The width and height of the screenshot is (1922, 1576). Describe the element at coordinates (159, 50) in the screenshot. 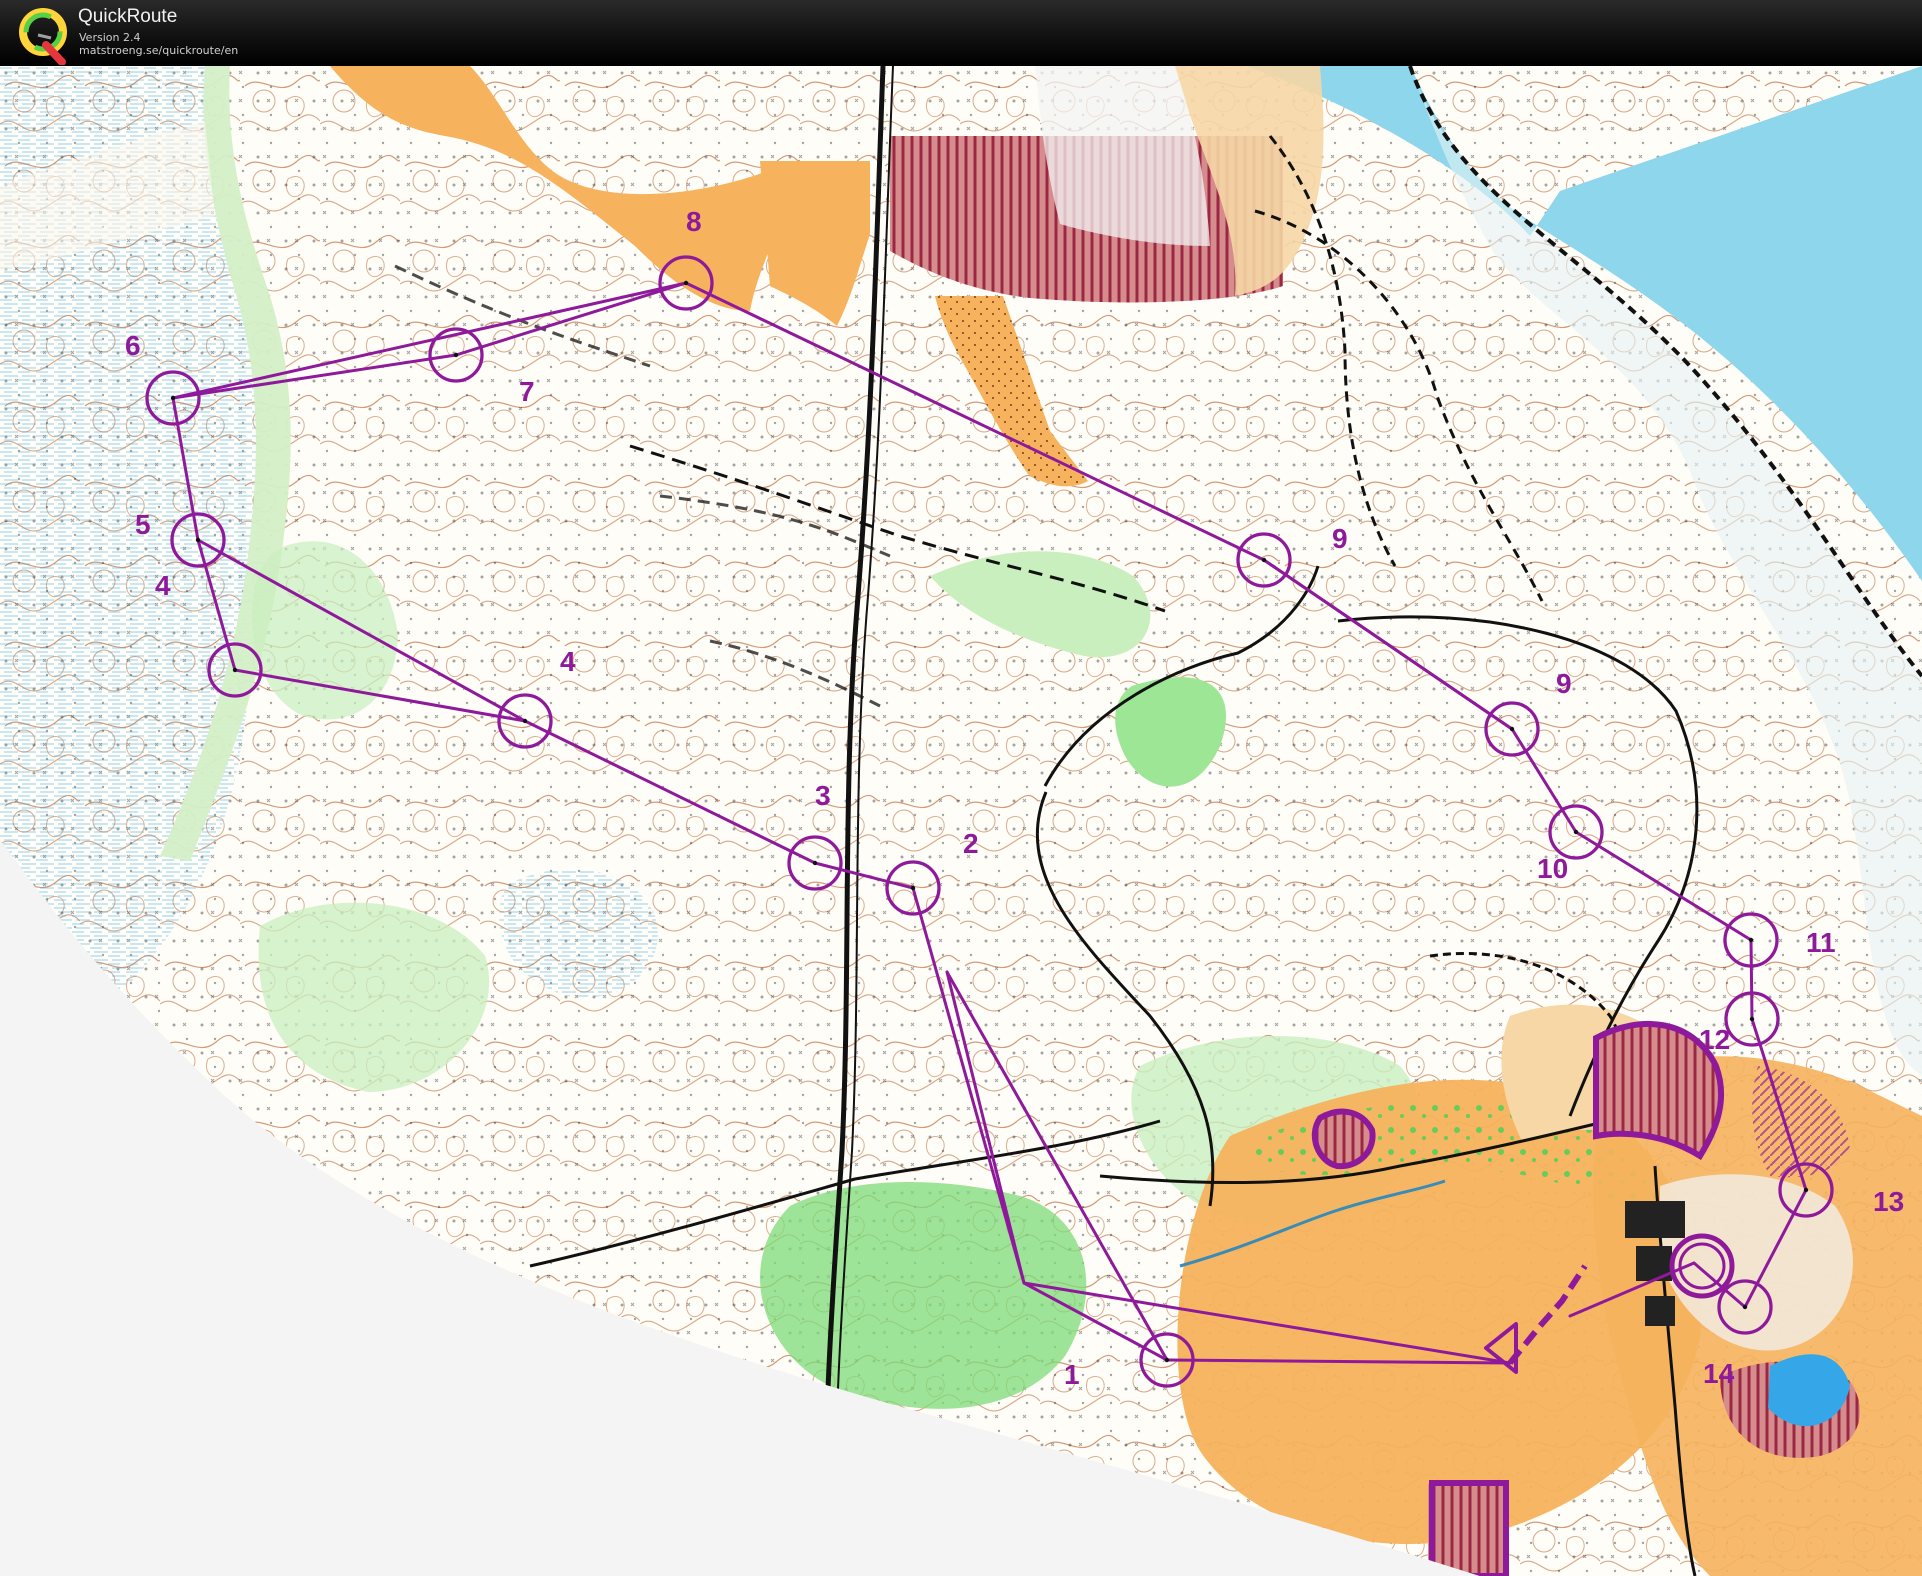

I see `app-url: matstroeng.se/quickroute/en` at that location.